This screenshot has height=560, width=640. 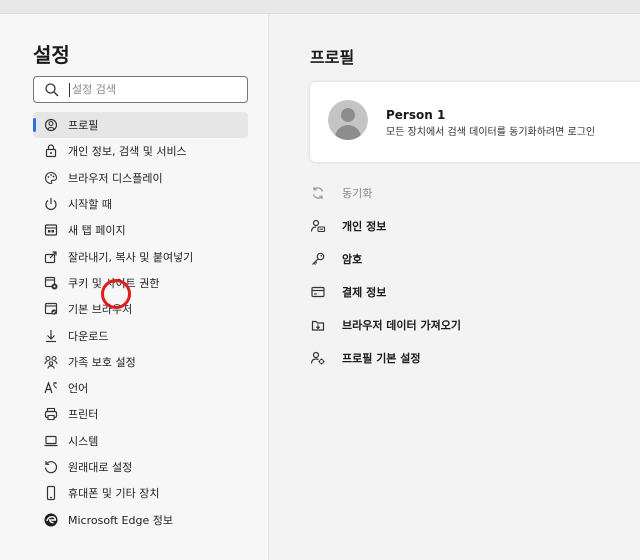 What do you see at coordinates (51, 151) in the screenshot?
I see `lock-icon` at bounding box center [51, 151].